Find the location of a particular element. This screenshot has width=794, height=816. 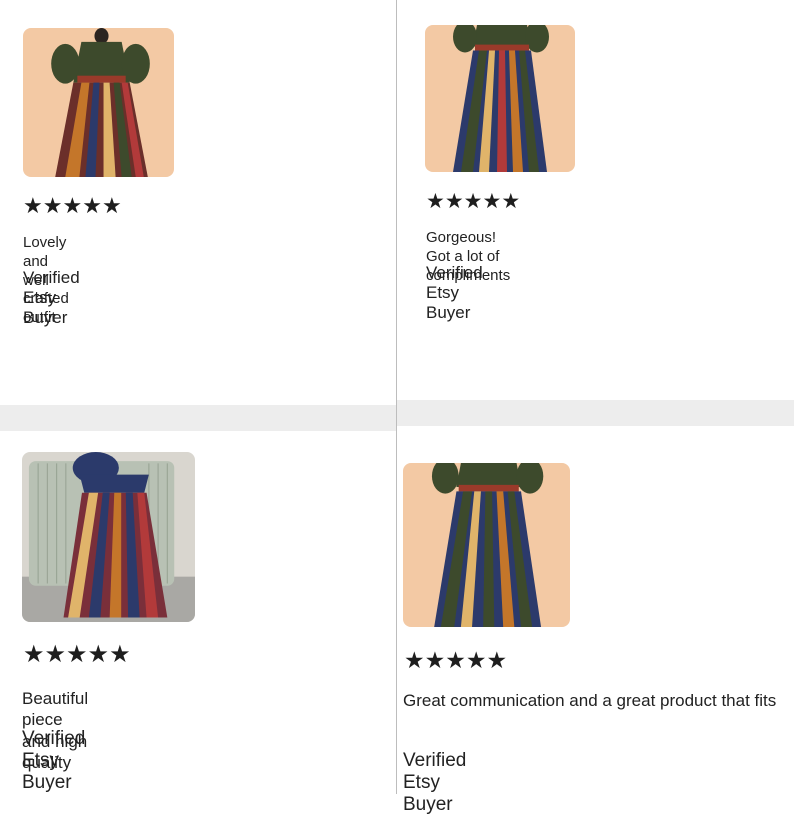

star-rating-4: ★ ★ ★ ★ ★ is located at coordinates (455, 660).